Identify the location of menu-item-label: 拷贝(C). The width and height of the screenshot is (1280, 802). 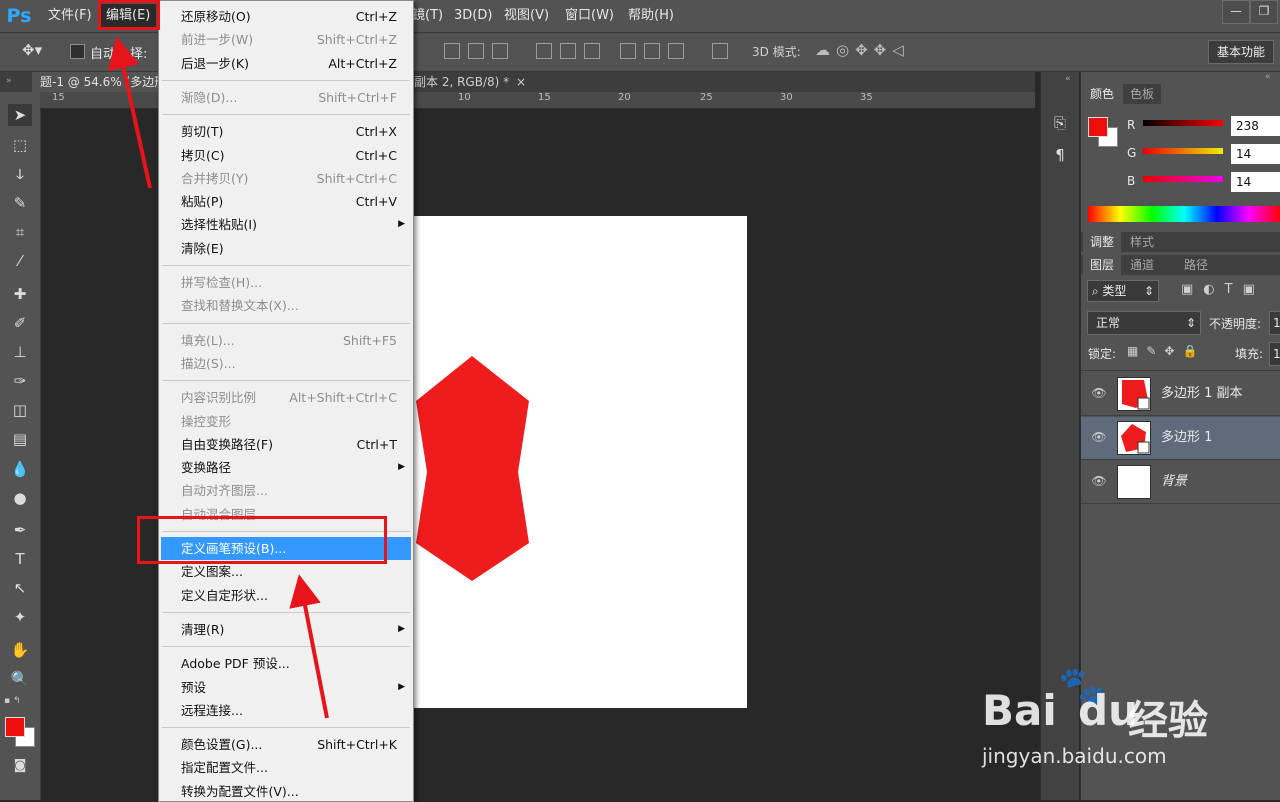
(203, 155).